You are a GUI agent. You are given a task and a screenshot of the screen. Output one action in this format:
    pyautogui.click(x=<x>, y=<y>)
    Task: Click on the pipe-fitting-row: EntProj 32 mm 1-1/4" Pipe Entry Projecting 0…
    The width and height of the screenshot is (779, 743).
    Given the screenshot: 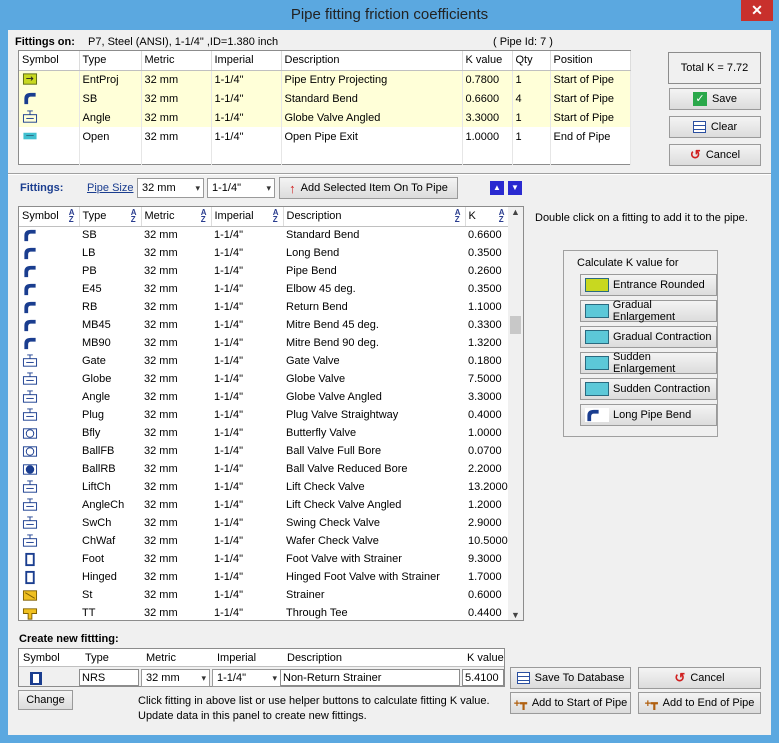 What is the action you would take?
    pyautogui.click(x=325, y=79)
    